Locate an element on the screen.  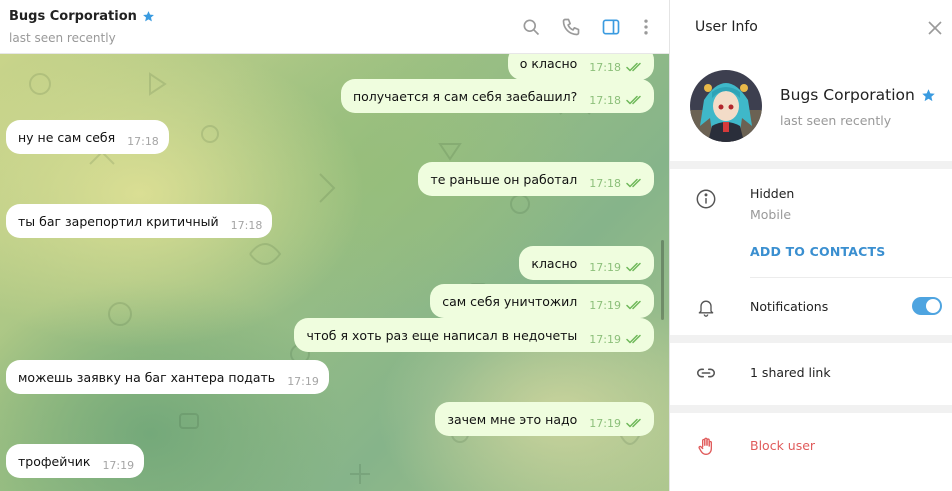
incoming-message: трофейчик 17:19 is located at coordinates (75, 461).